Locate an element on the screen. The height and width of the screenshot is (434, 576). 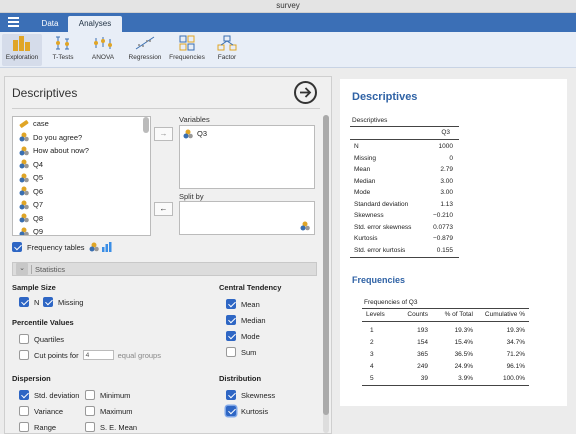
n-option: N is located at coordinates (29, 302).